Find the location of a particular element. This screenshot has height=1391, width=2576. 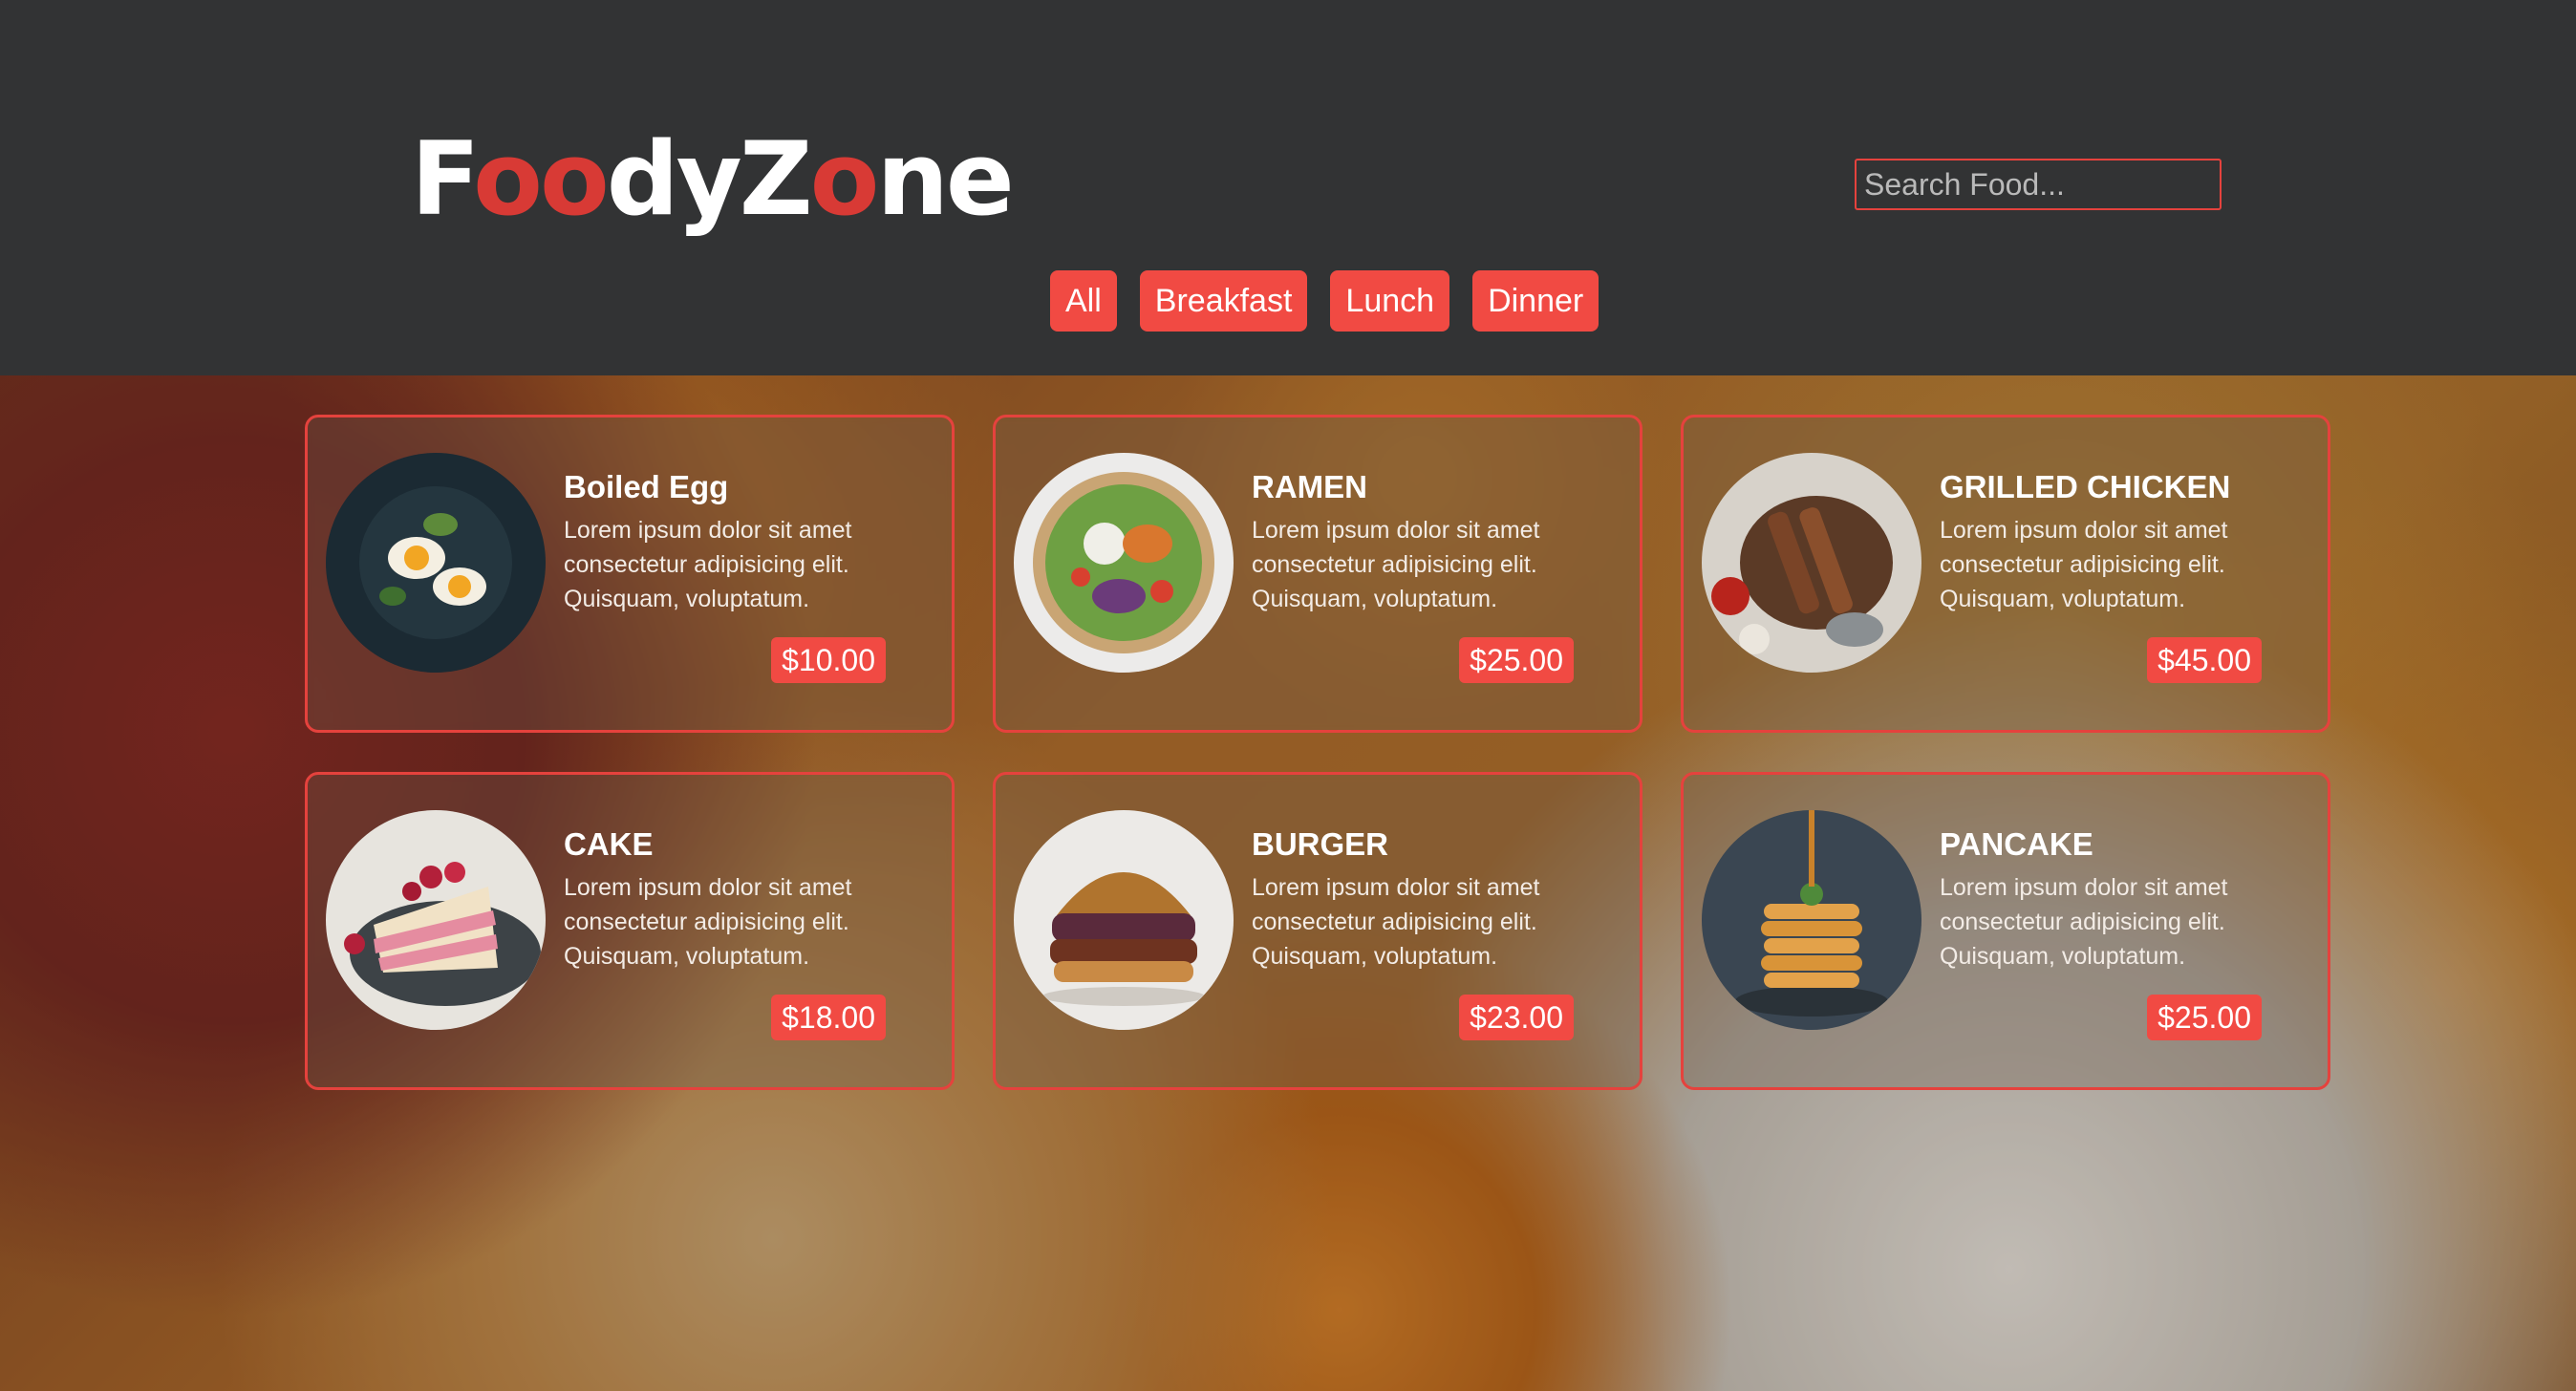

burger-image is located at coordinates (1124, 920).